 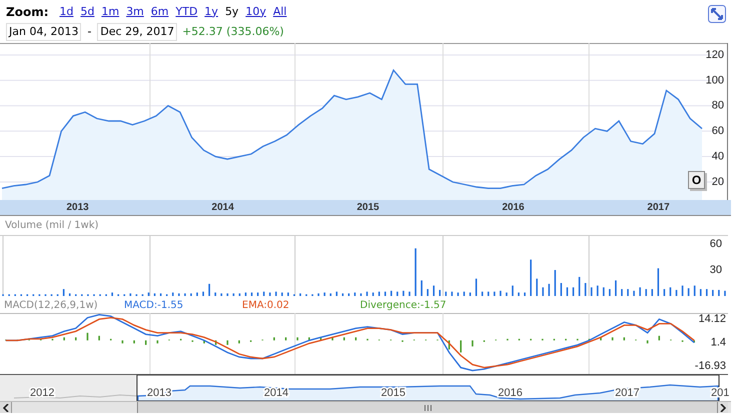 What do you see at coordinates (658, 208) in the screenshot?
I see `year-label: 2017` at bounding box center [658, 208].